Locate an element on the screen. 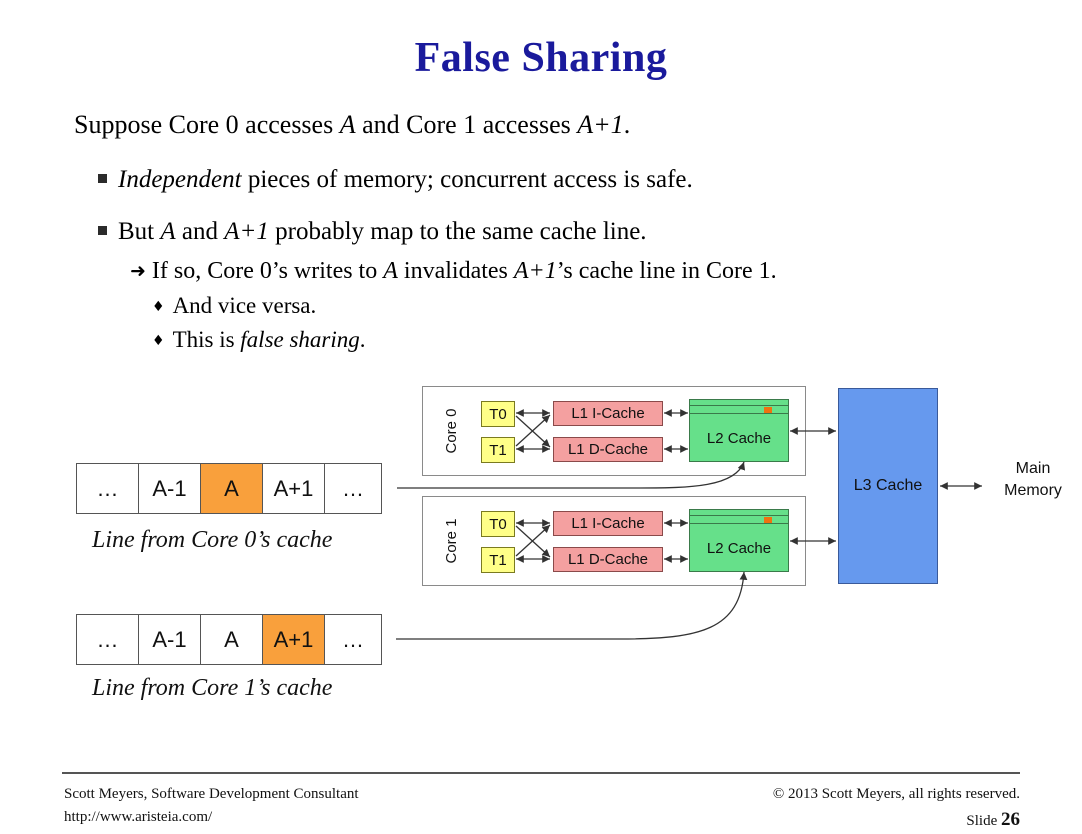  line4-em1: A is located at coordinates (390, 271).